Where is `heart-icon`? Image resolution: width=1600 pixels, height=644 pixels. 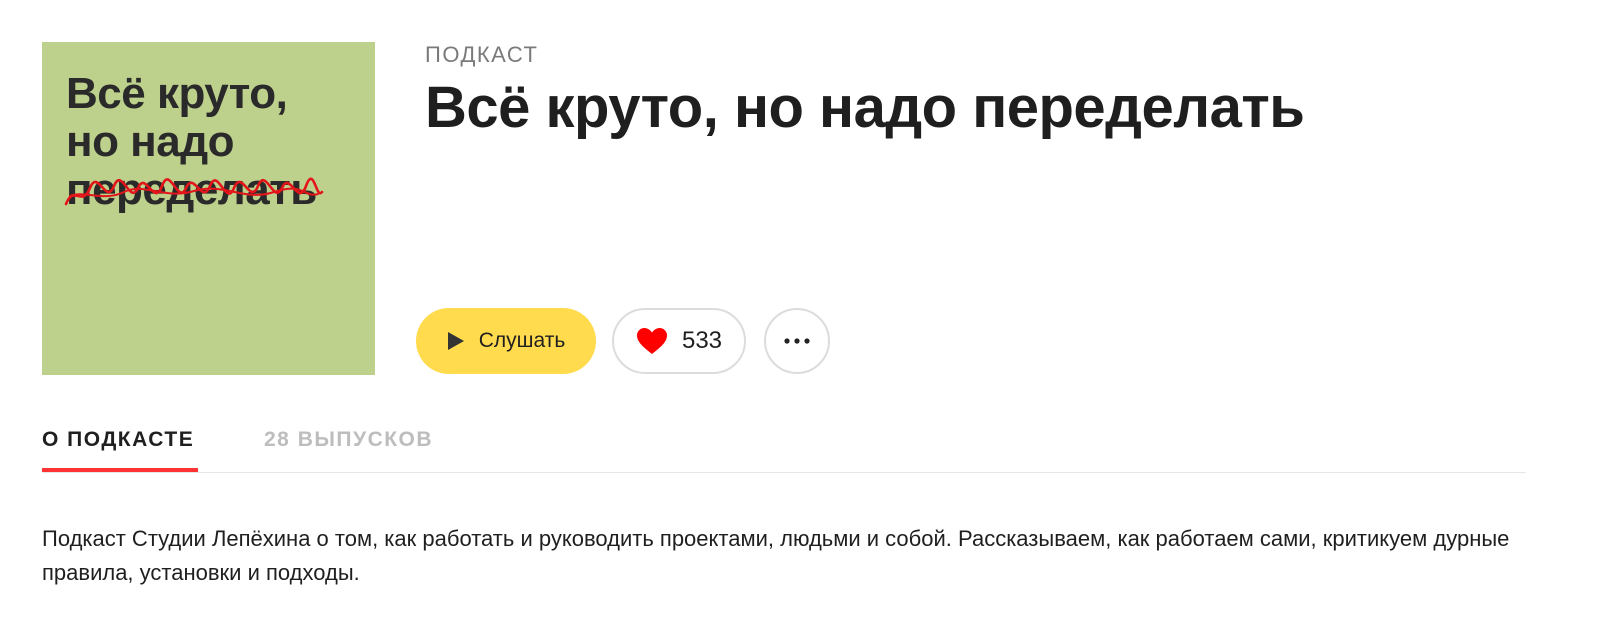
heart-icon is located at coordinates (651, 341).